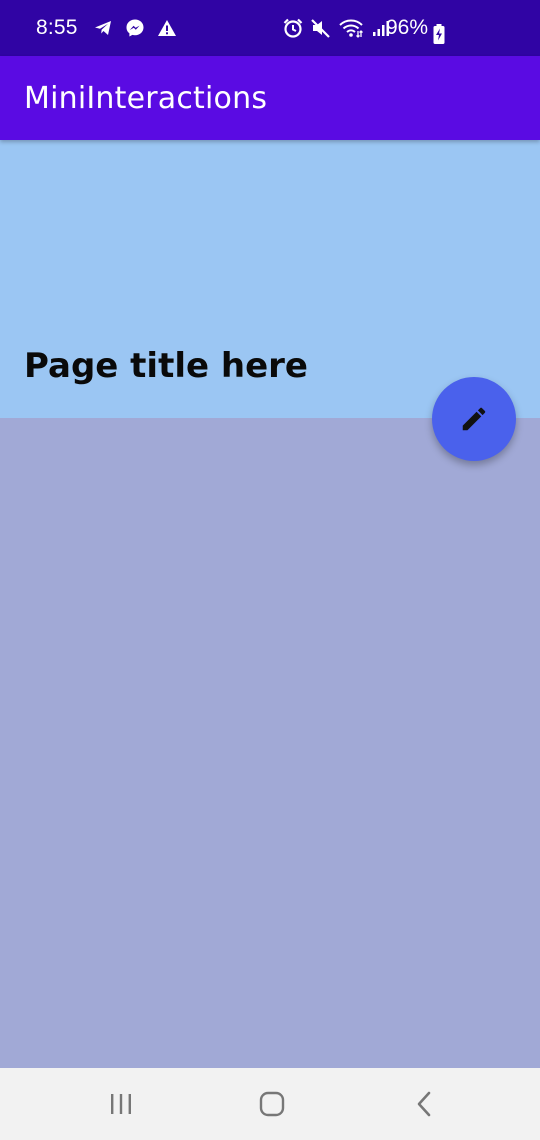 Image resolution: width=540 pixels, height=1140 pixels. I want to click on battery-percent: 96%, so click(407, 27).